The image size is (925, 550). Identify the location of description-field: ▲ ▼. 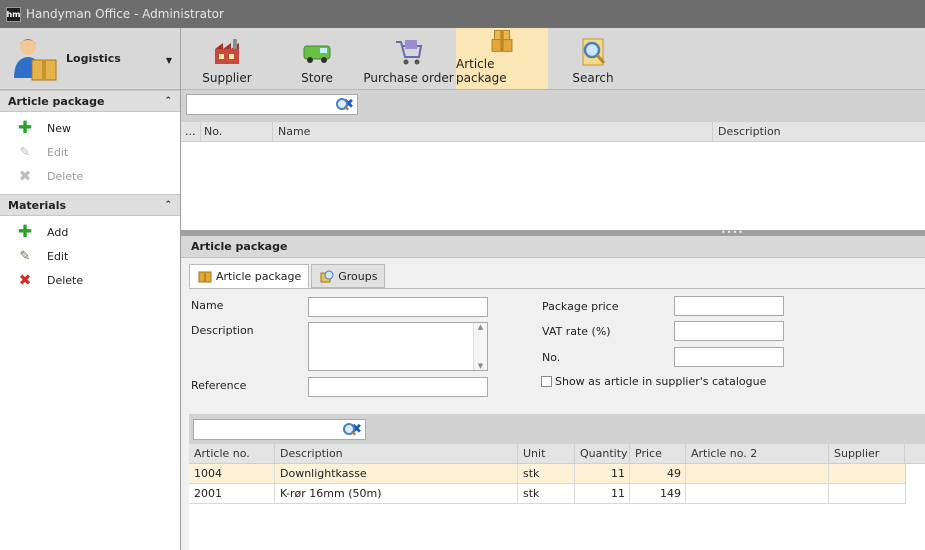
(398, 346).